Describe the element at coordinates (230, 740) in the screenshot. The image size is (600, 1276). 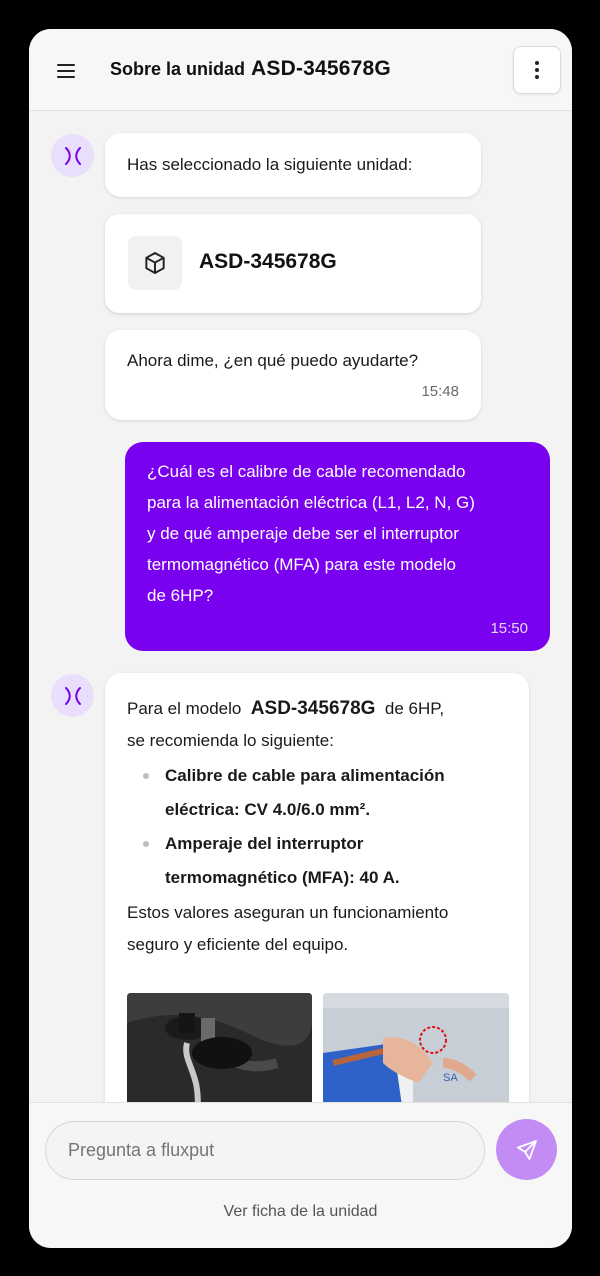
I see `answer-intro-line2: se recomienda lo siguiente:` at that location.